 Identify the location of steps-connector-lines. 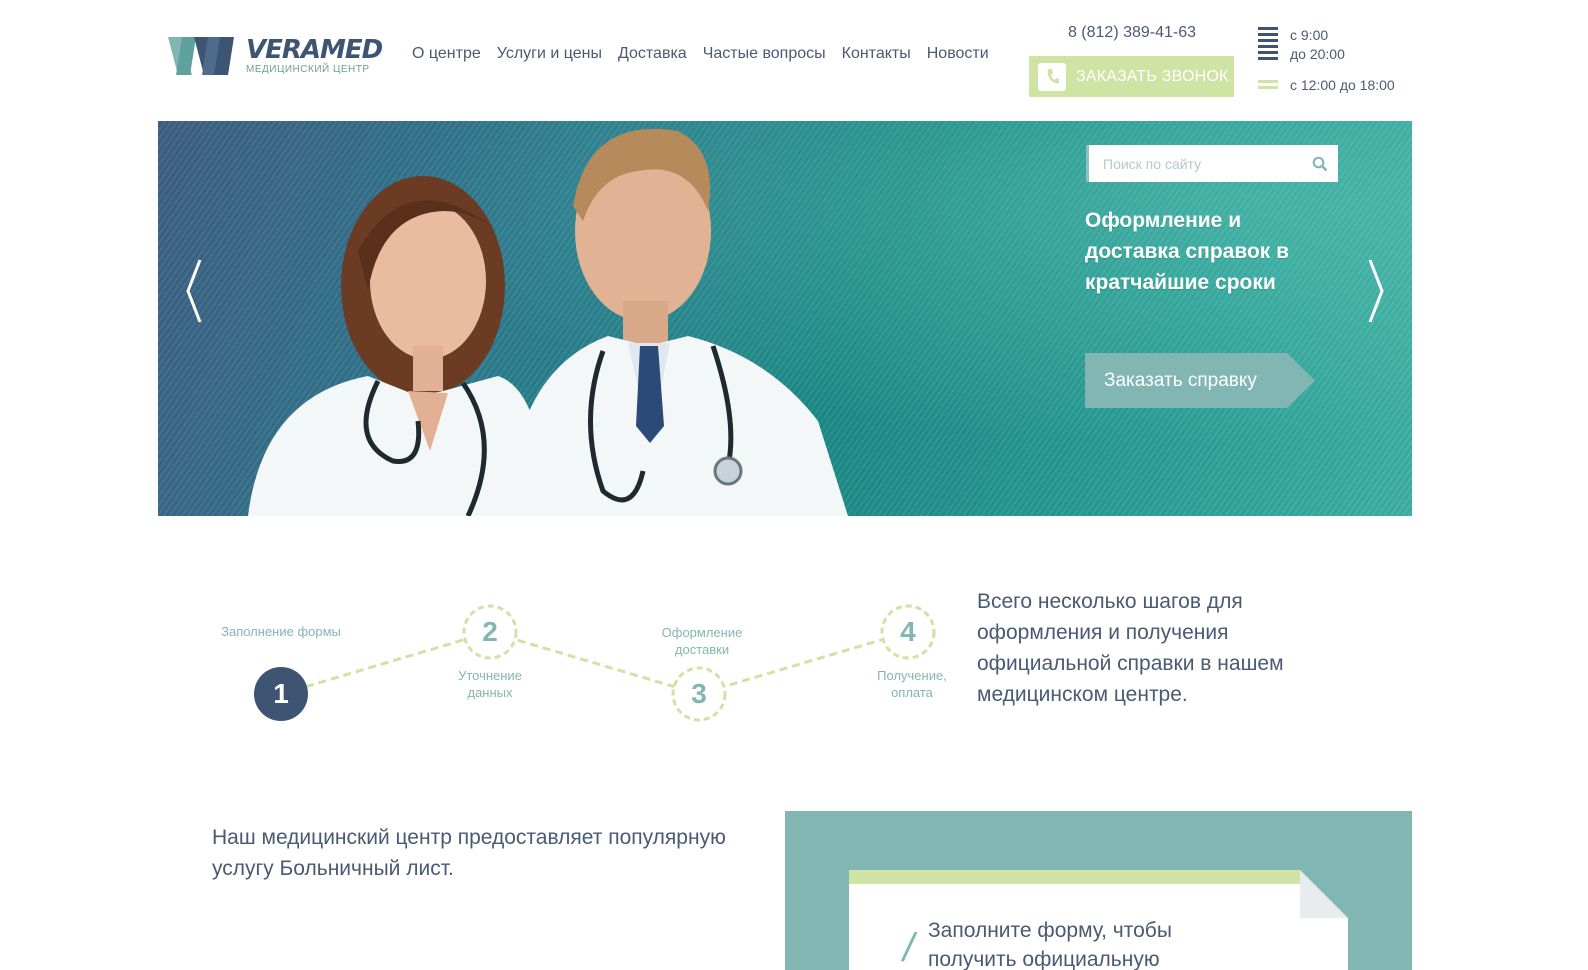
(608, 663).